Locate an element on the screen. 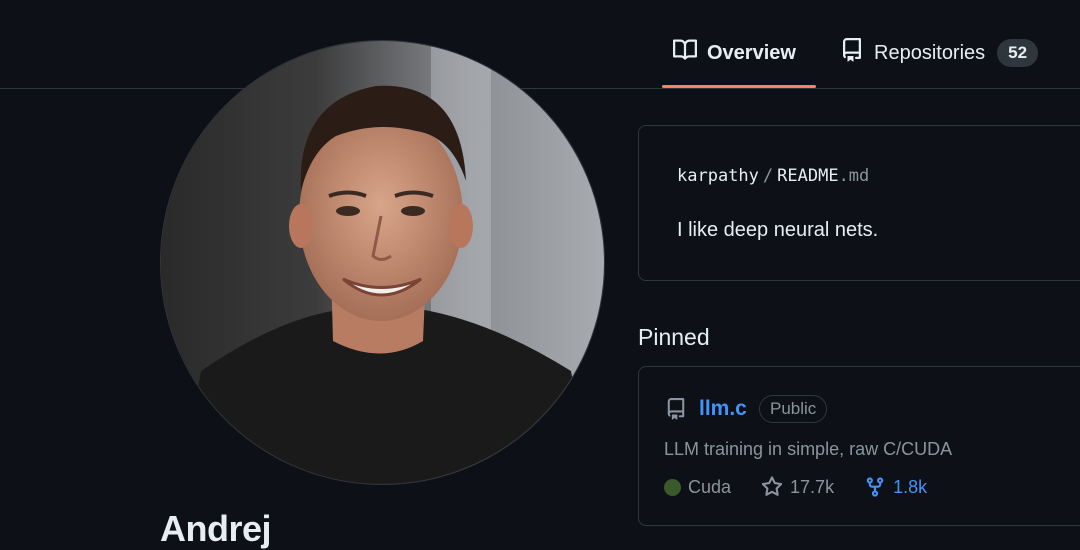 The height and width of the screenshot is (550, 1080). active-tab-indicator is located at coordinates (739, 86).